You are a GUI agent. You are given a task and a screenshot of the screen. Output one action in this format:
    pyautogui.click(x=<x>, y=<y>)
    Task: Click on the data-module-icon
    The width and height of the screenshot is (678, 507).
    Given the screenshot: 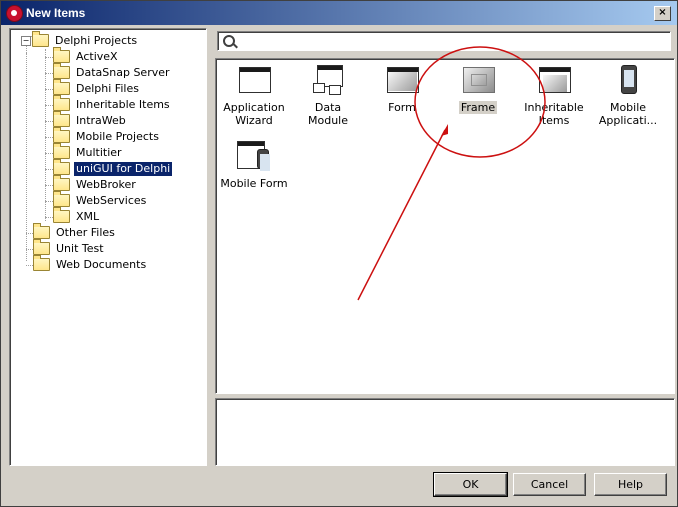 What is the action you would take?
    pyautogui.click(x=328, y=80)
    